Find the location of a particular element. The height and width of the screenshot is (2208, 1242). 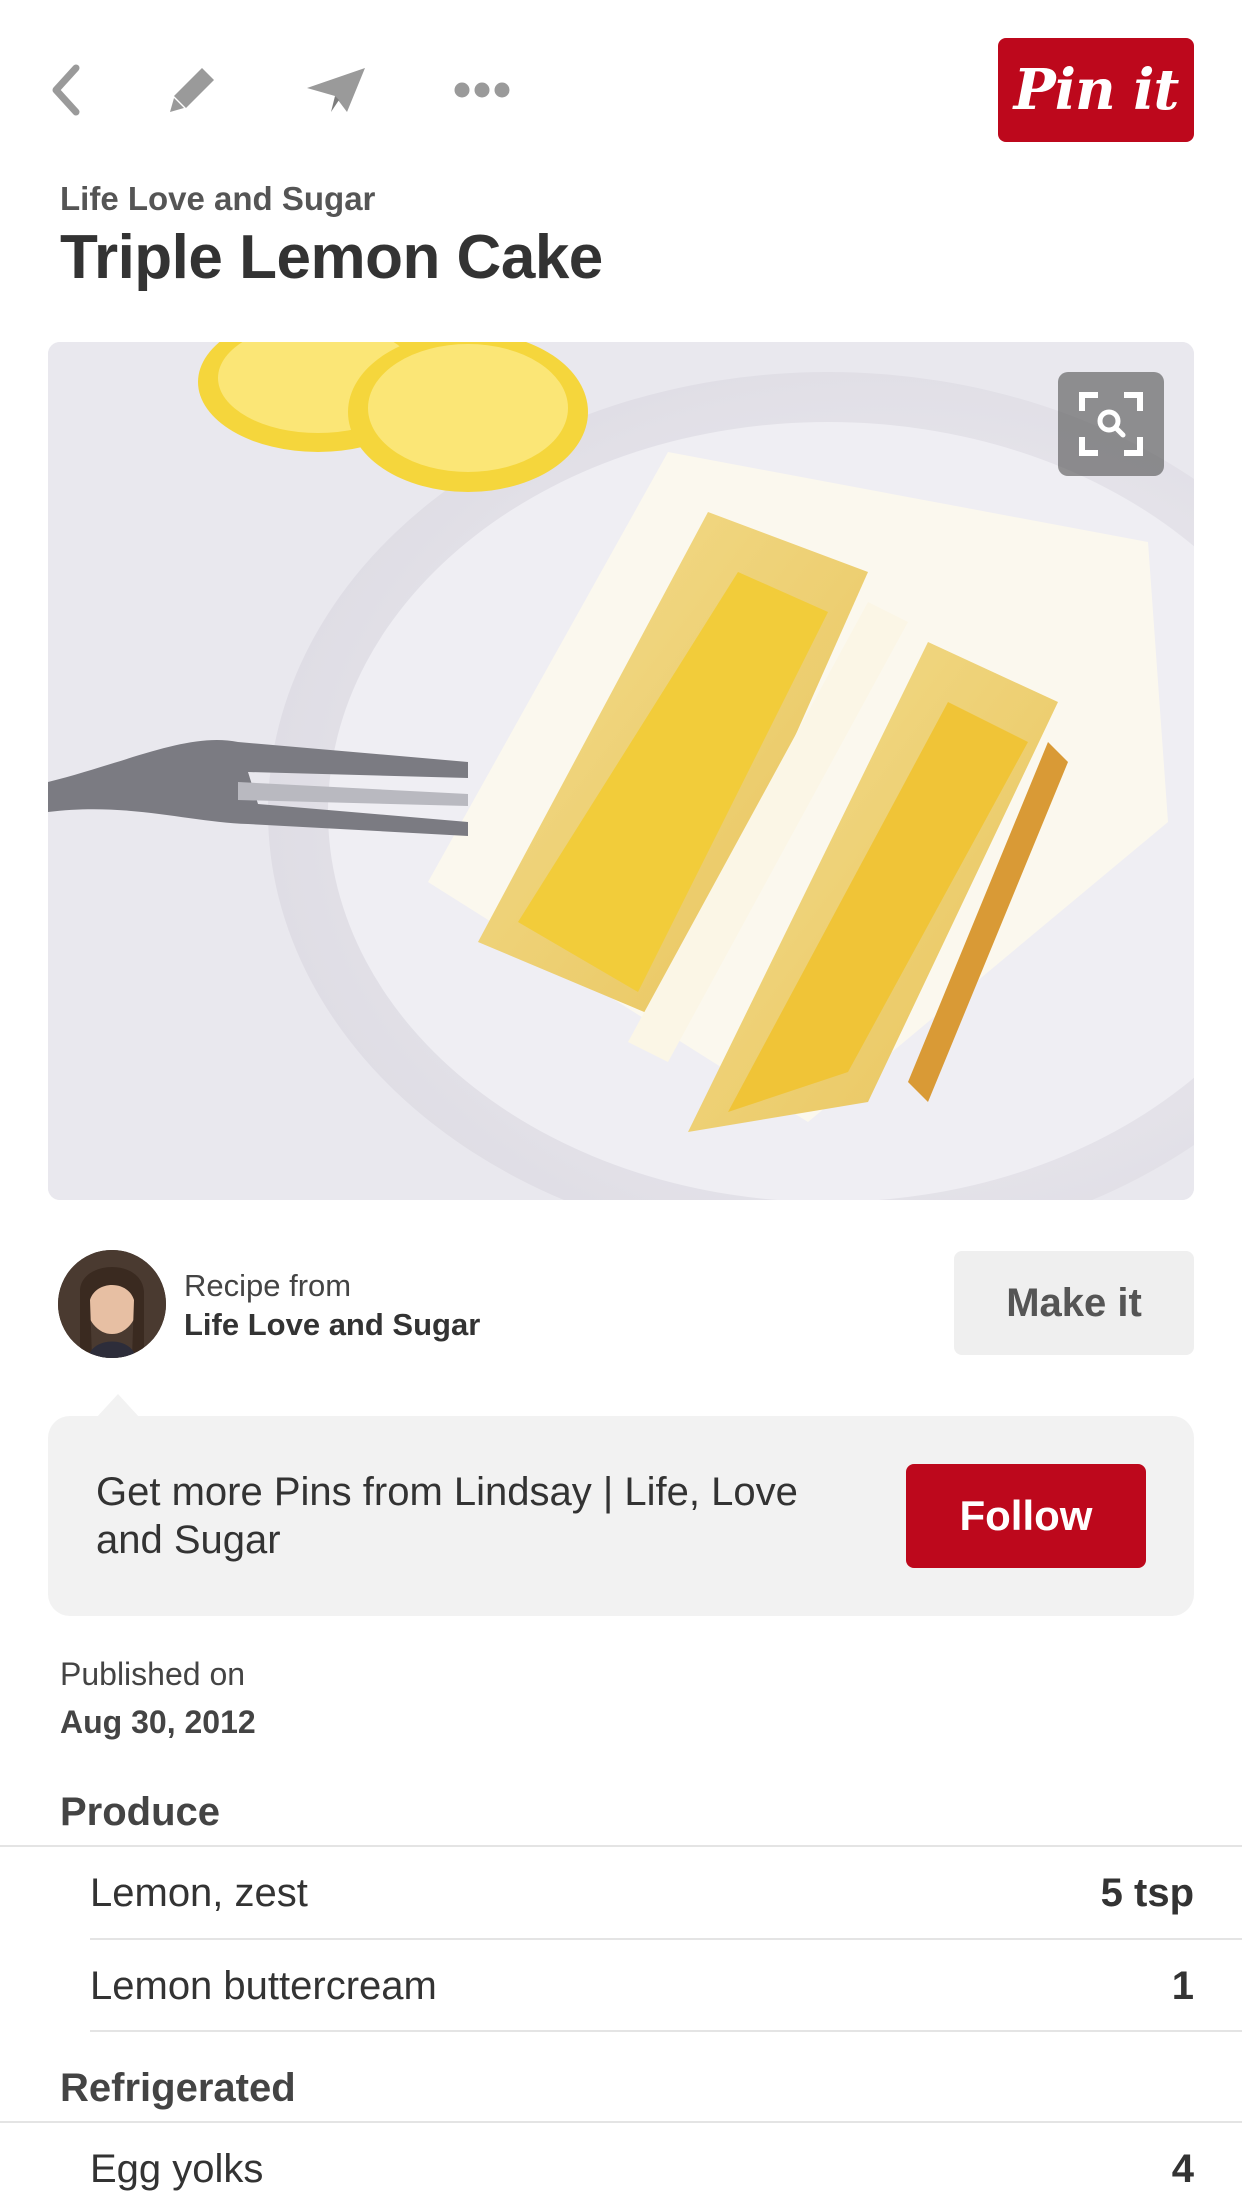

pin-it-button: Pin it is located at coordinates (1096, 90).